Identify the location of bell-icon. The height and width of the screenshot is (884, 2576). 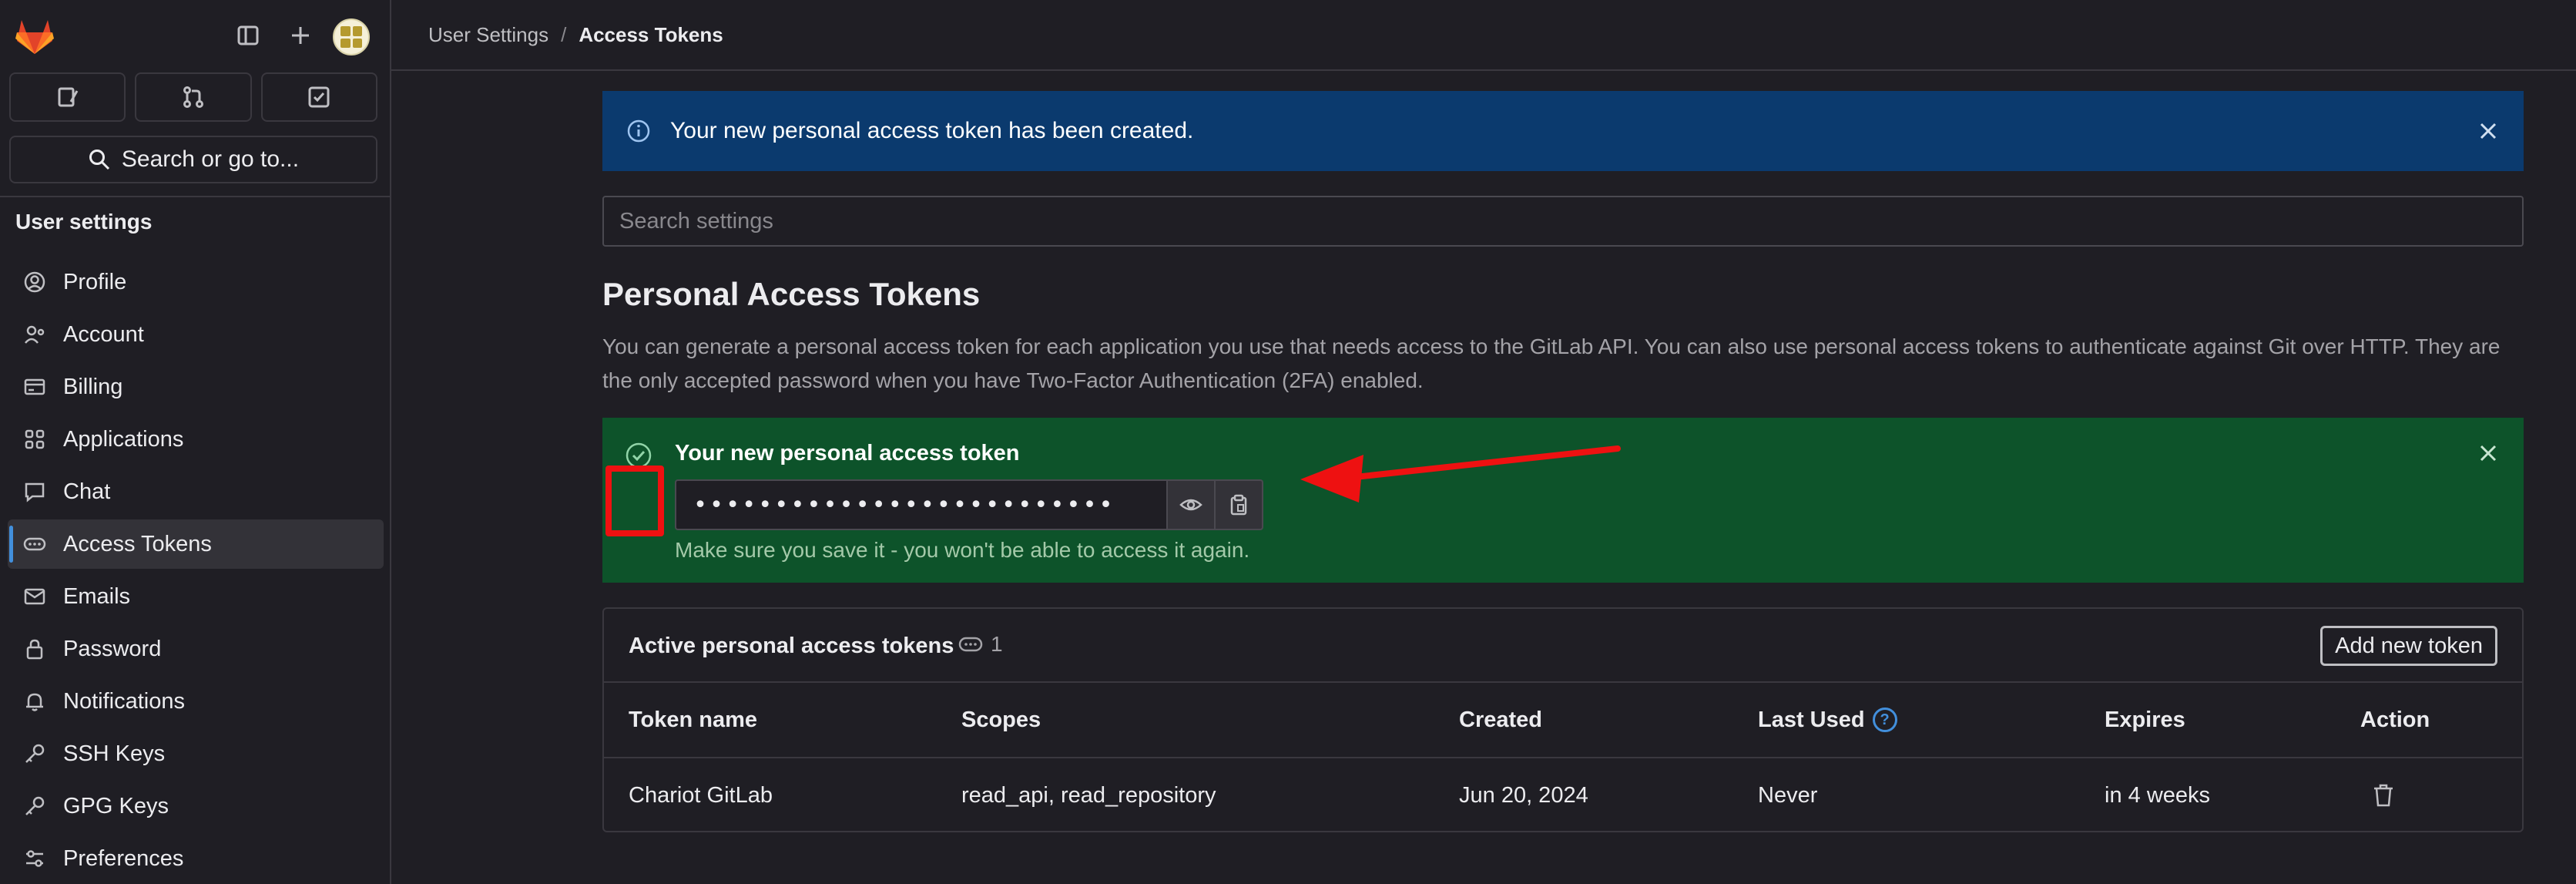
(35, 701).